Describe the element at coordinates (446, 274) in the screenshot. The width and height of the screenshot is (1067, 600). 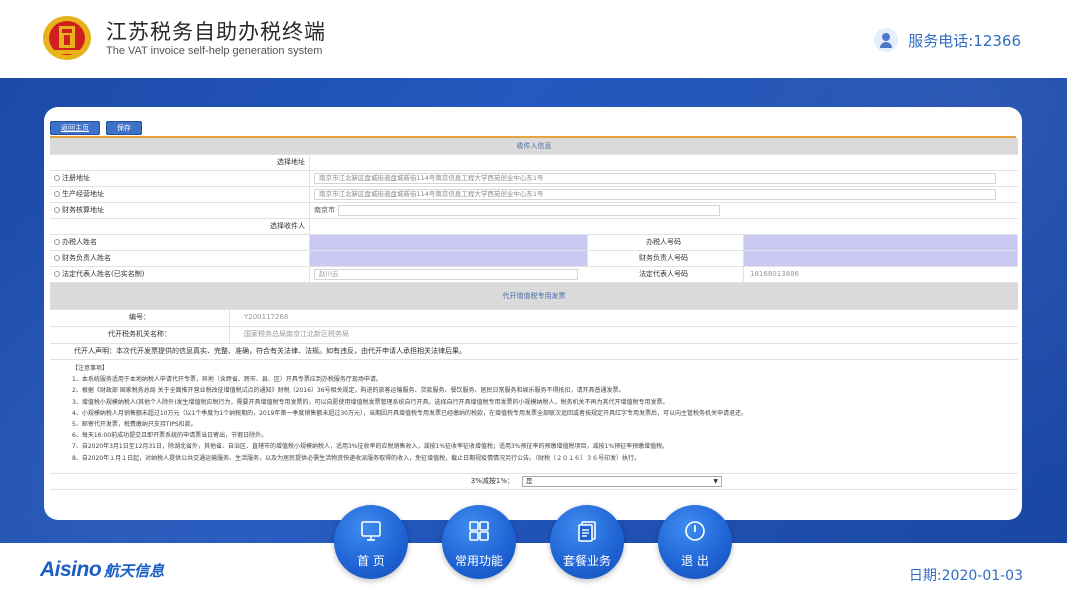
I see `legal-rep-name-field: 赵川云` at that location.